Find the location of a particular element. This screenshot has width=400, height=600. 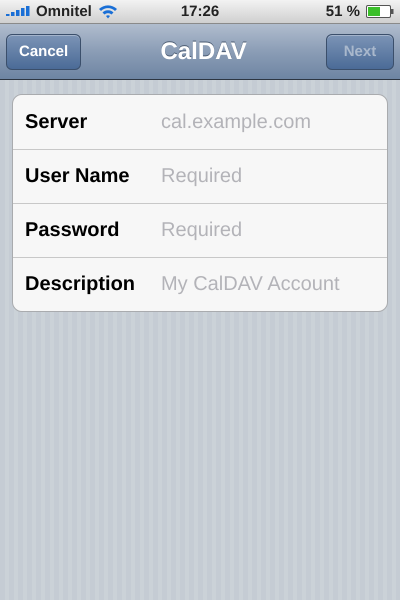

field-label: Password is located at coordinates (72, 230).